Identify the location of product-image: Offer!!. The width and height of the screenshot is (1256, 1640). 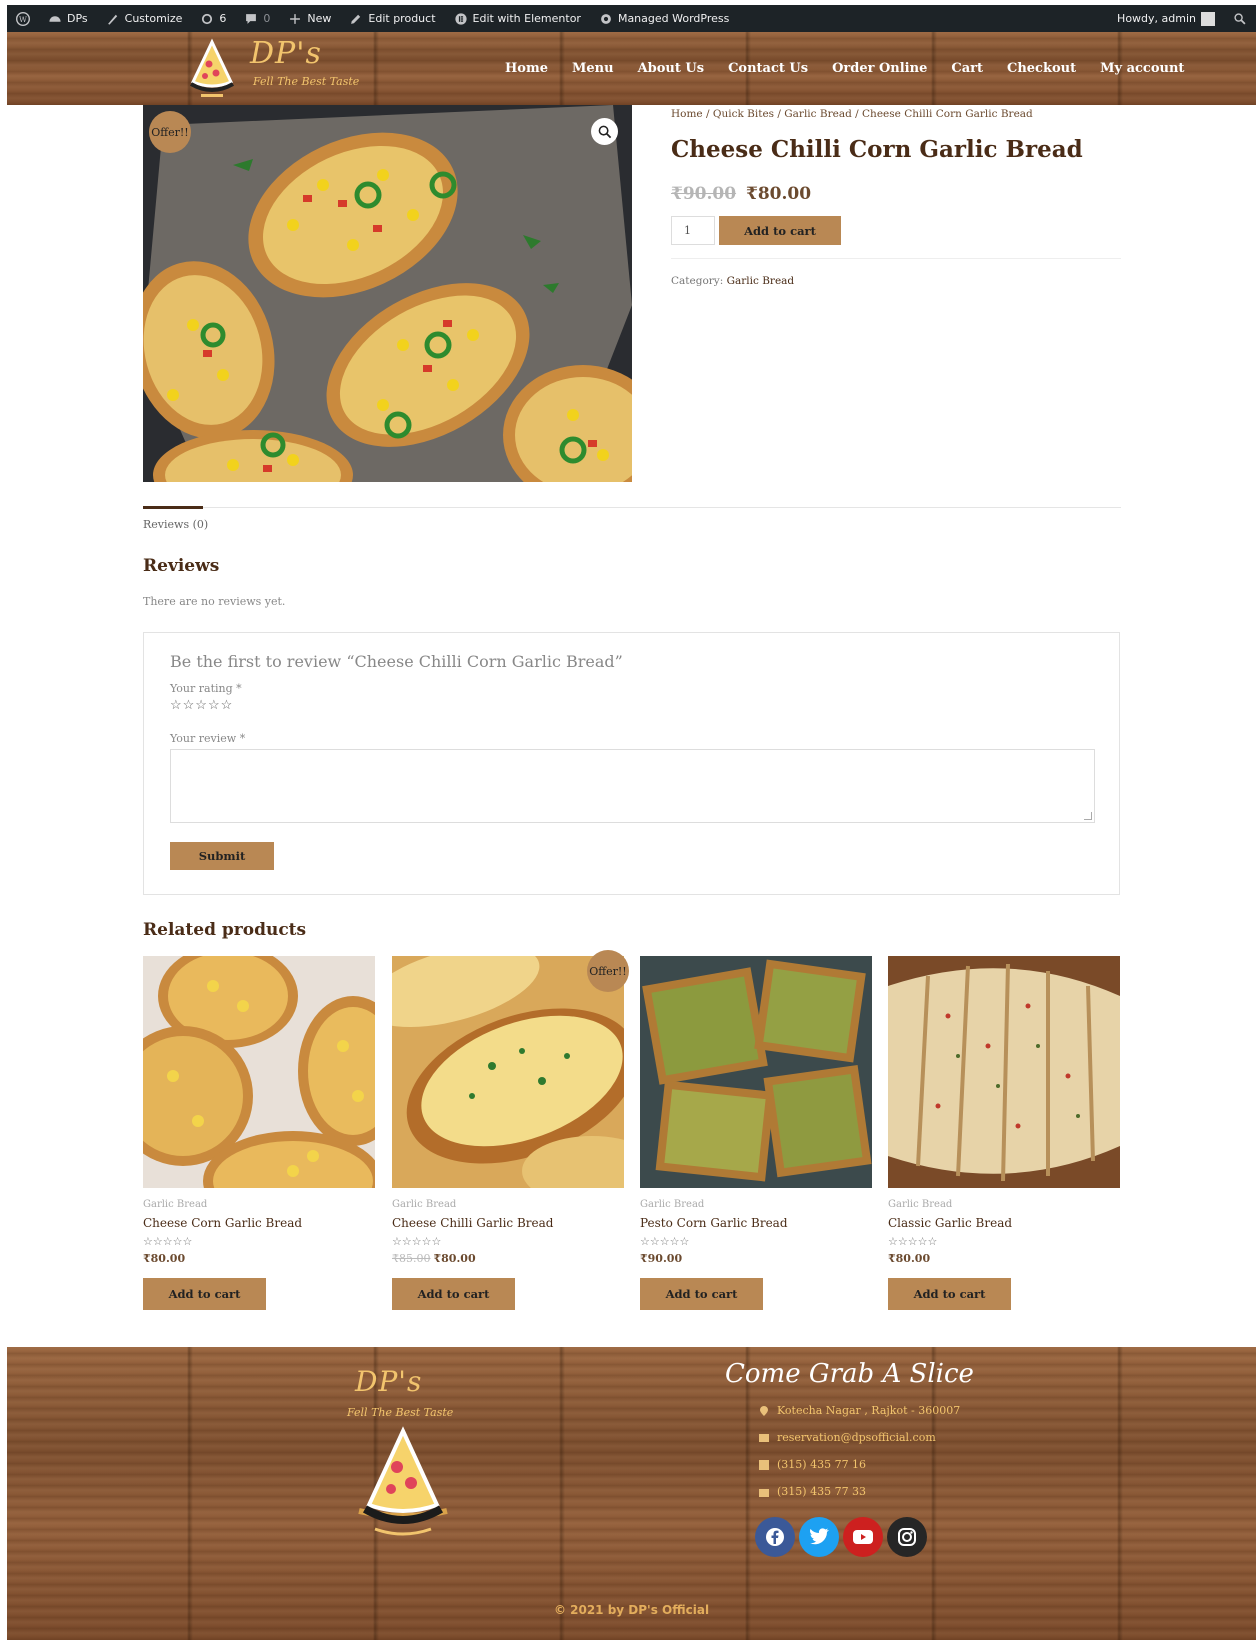
(387, 293).